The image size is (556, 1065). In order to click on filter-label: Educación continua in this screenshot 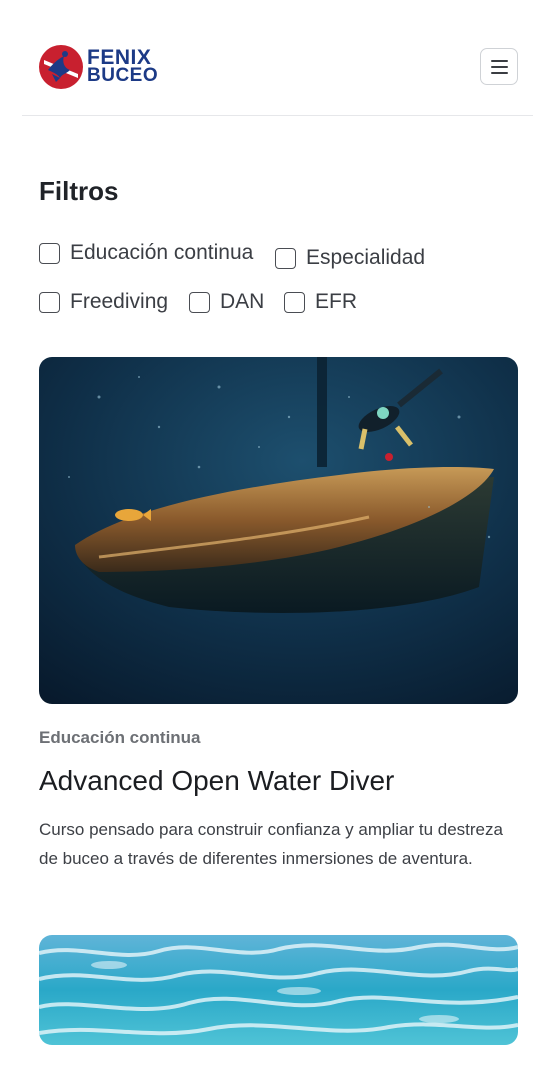, I will do `click(162, 252)`.